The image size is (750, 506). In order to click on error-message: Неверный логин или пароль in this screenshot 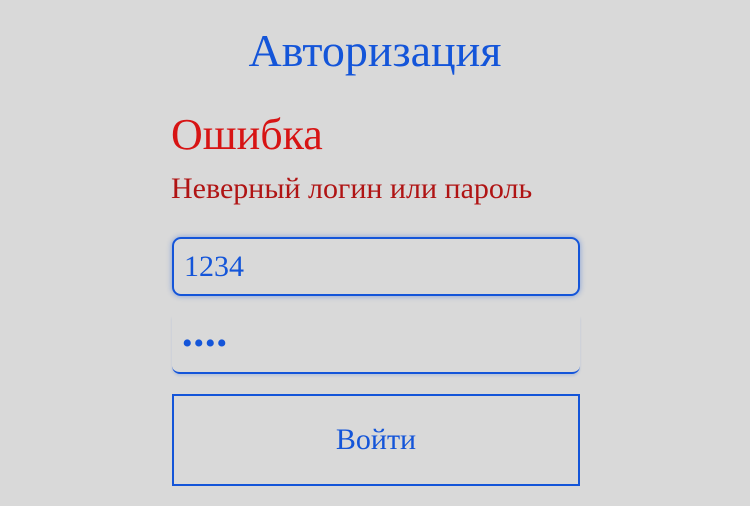, I will do `click(352, 188)`.